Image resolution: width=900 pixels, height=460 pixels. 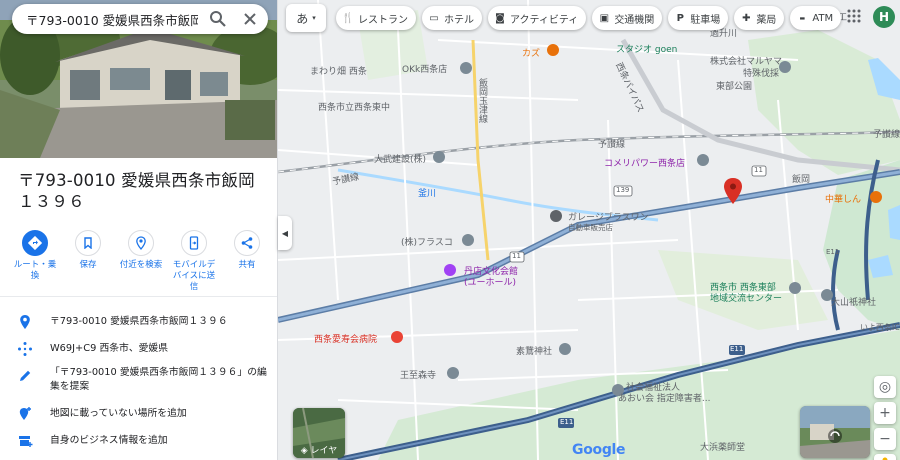 What do you see at coordinates (319, 433) in the screenshot?
I see `layers-button: ◈ レイヤ` at bounding box center [319, 433].